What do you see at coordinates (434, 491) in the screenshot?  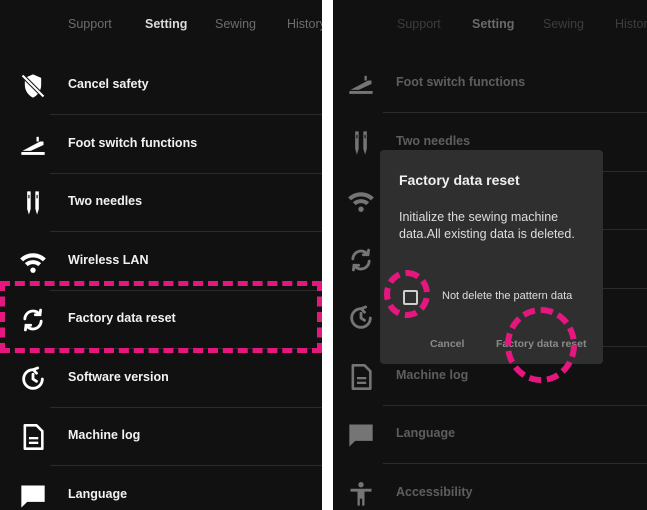 I see `menu-item-label: Accessibility` at bounding box center [434, 491].